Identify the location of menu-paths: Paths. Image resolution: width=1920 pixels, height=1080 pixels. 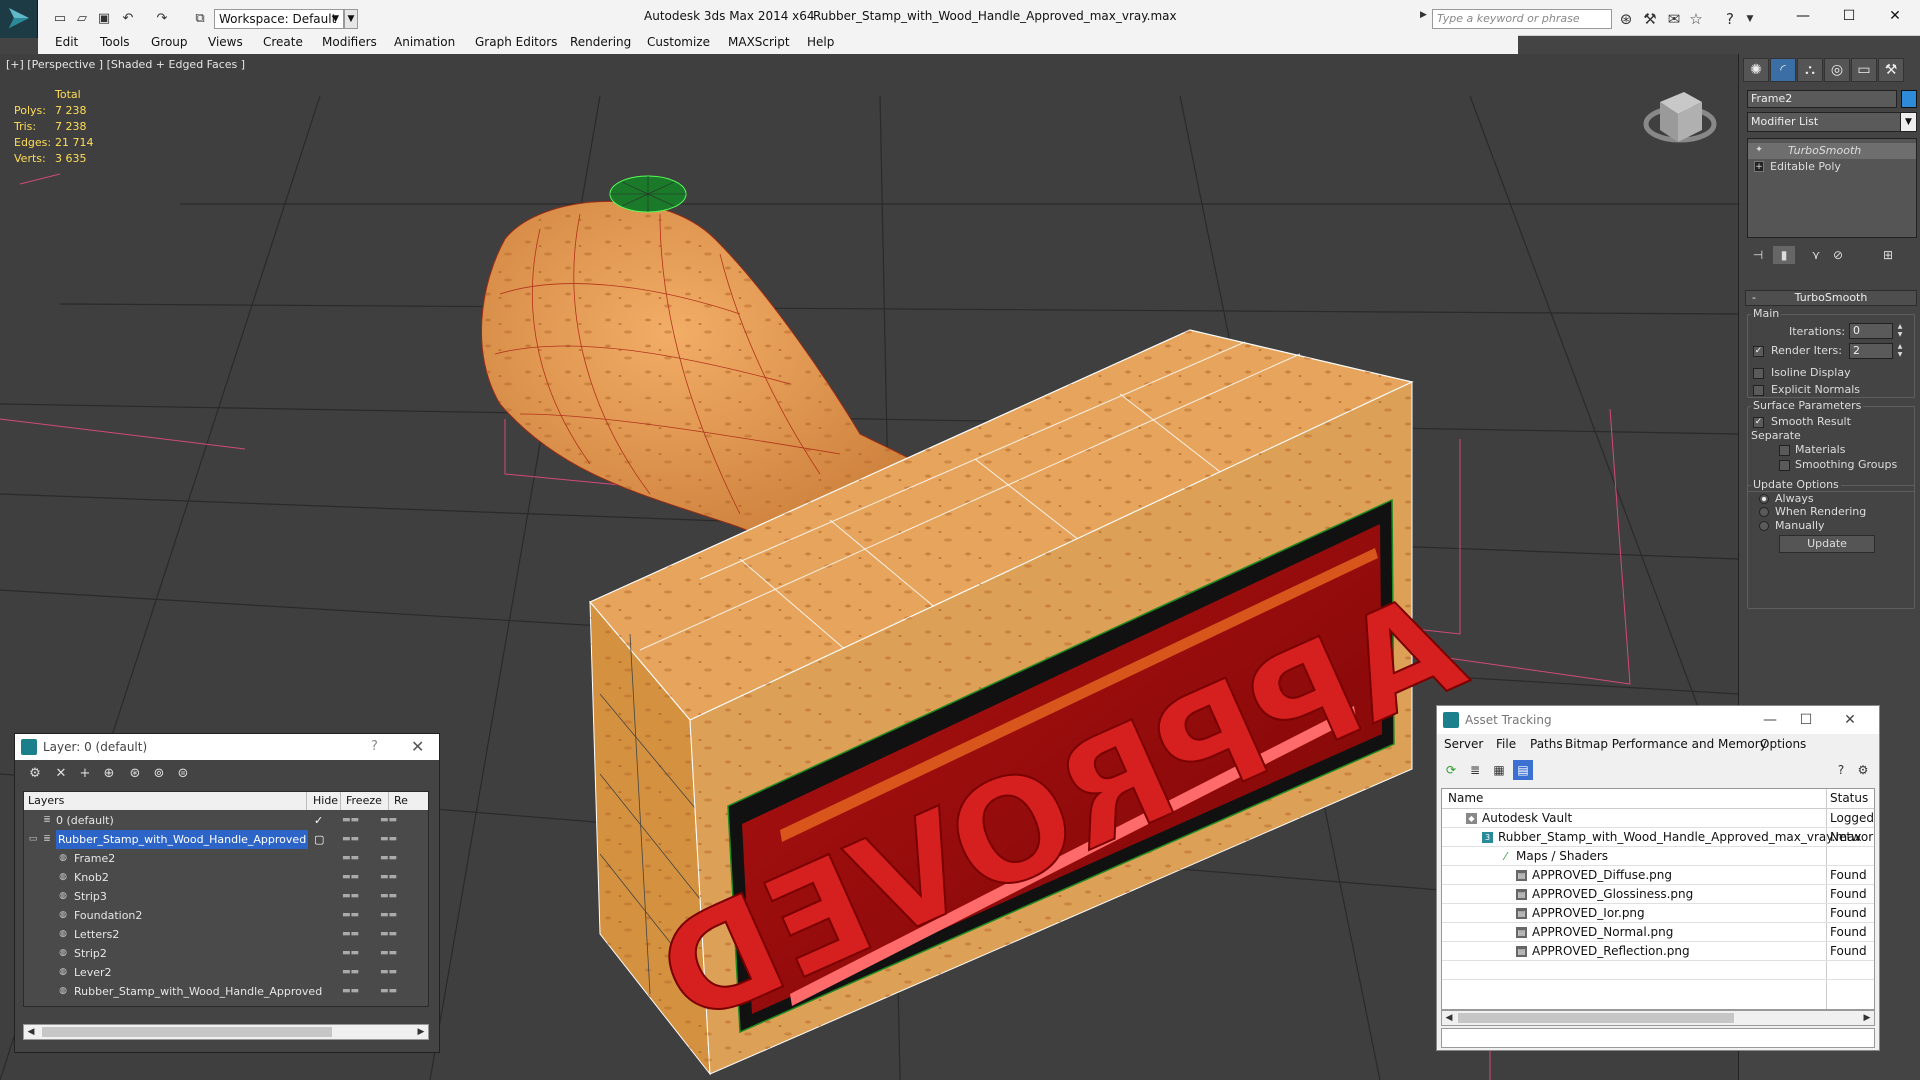
(1546, 744).